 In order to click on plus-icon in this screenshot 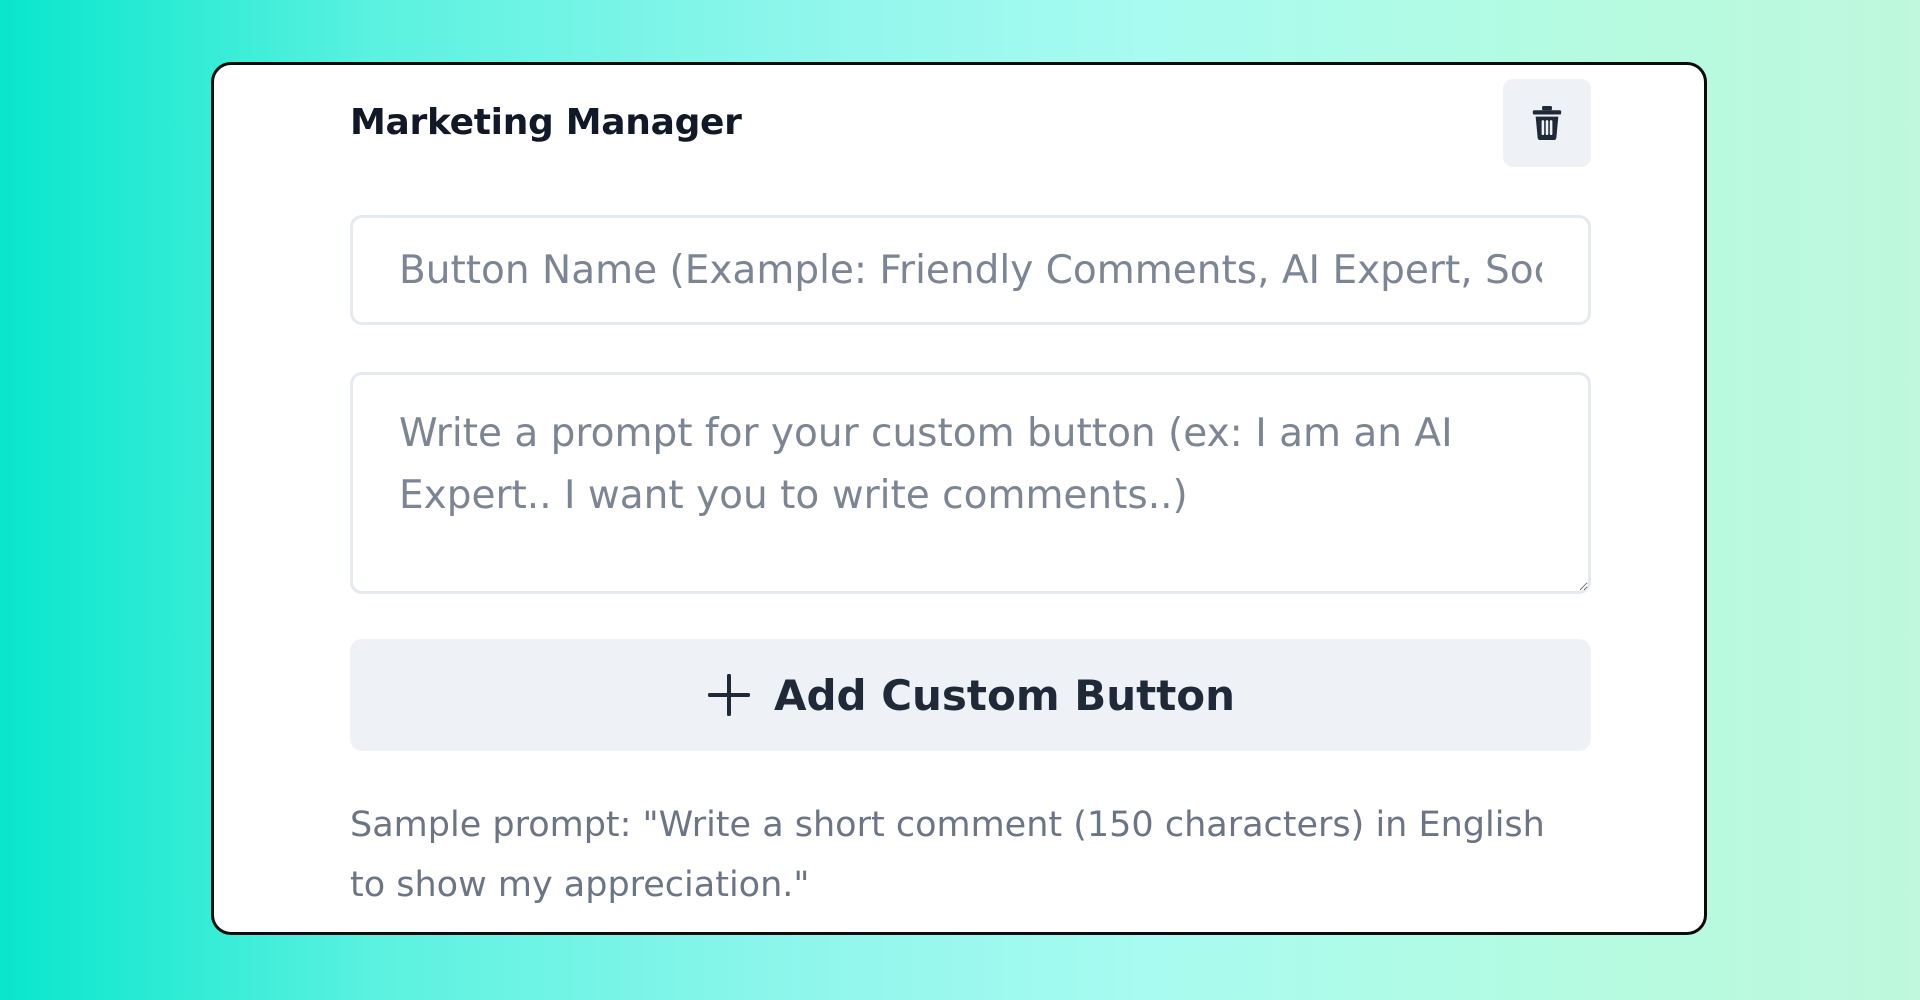, I will do `click(728, 695)`.